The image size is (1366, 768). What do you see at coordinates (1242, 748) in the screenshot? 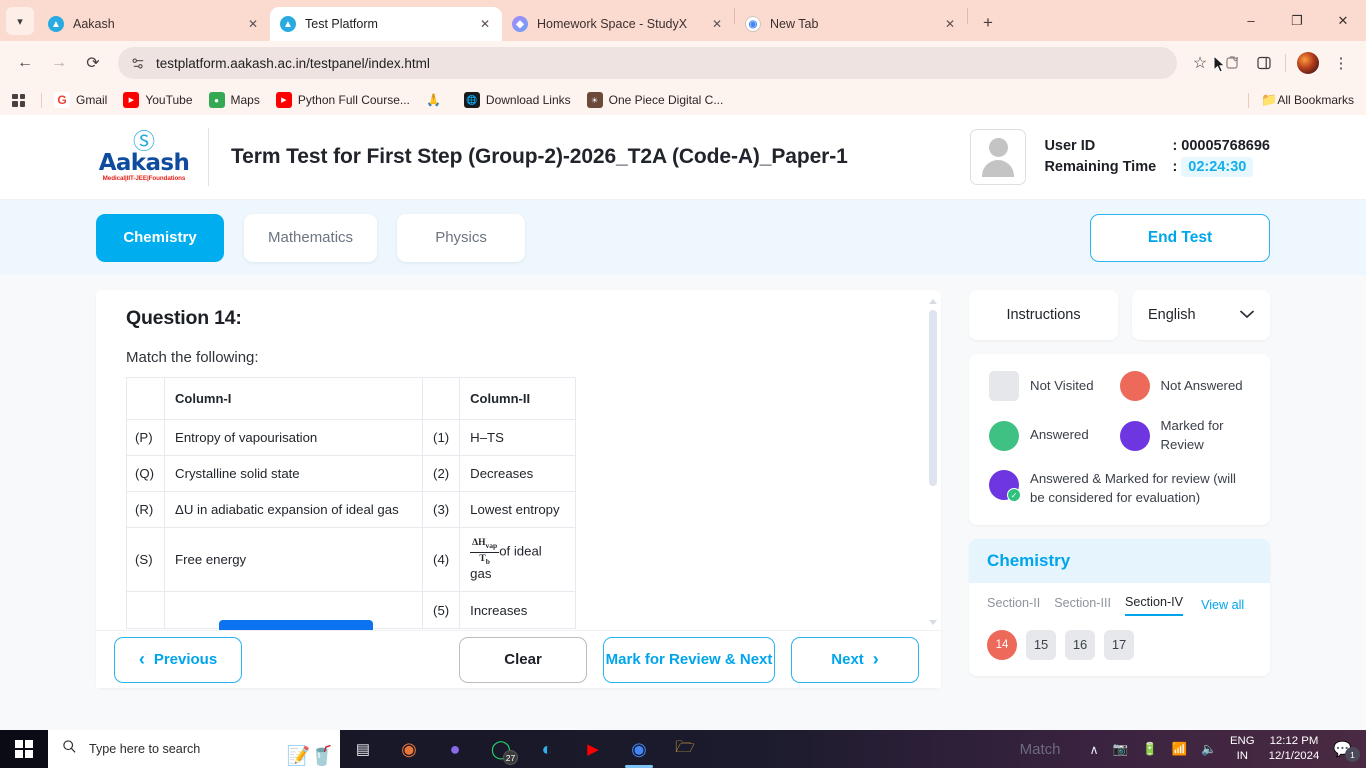
I see `language-indicator: ENG IN` at bounding box center [1242, 748].